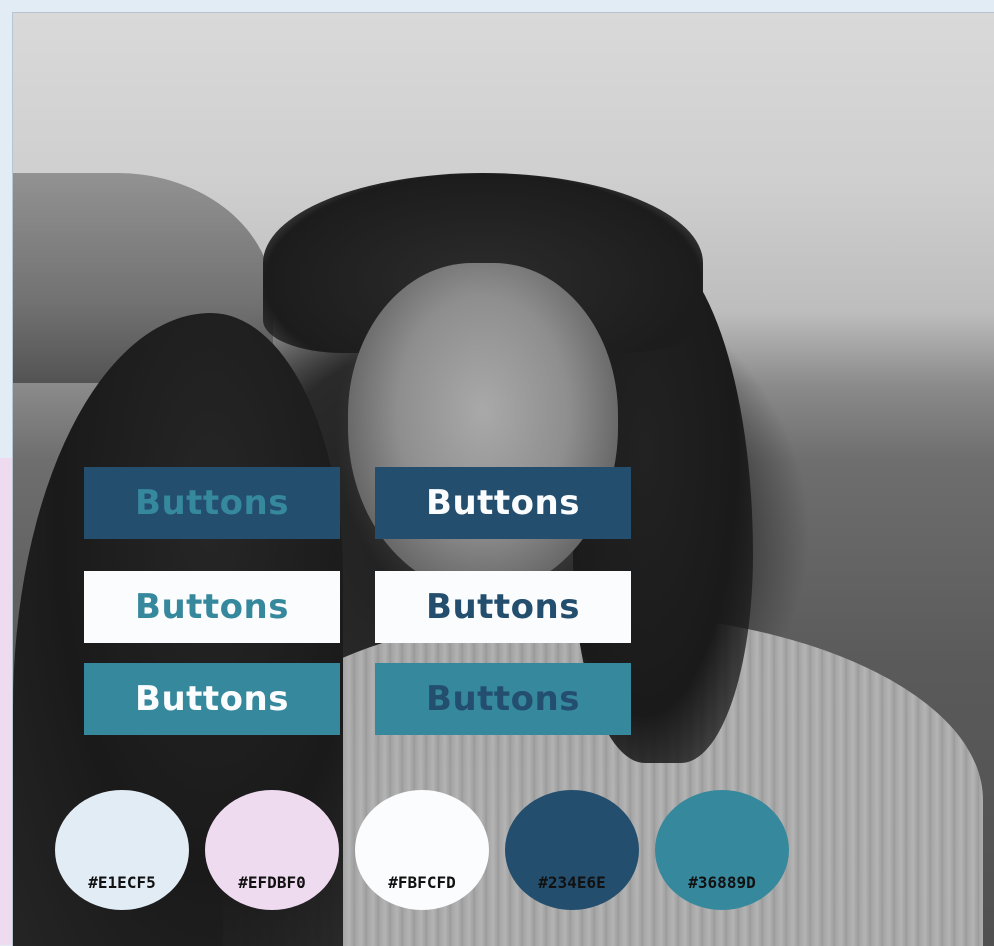 The width and height of the screenshot is (994, 946). Describe the element at coordinates (503, 503) in the screenshot. I see `button-navy-white-text: Buttons` at that location.